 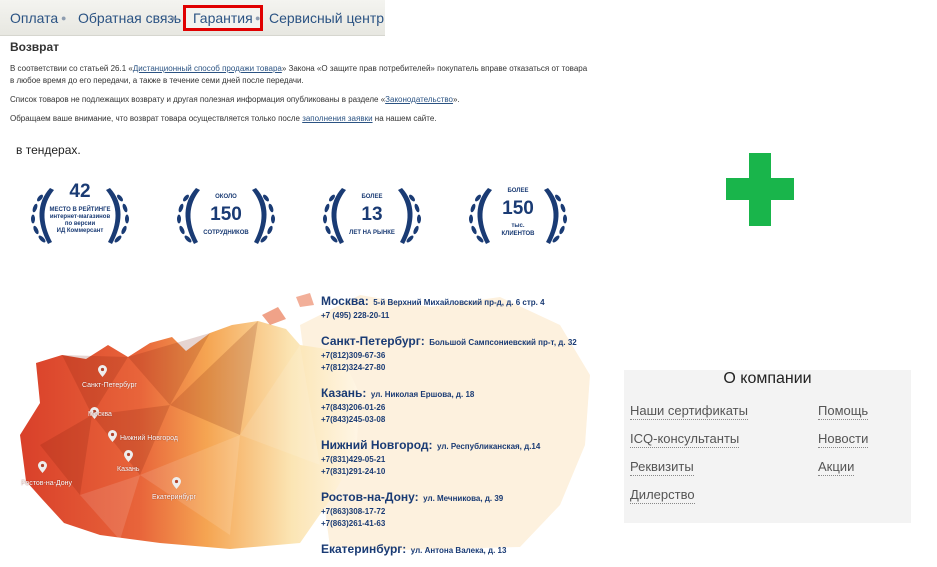 What do you see at coordinates (373, 341) in the screenshot?
I see `office-city: Санкт-Петербург:` at bounding box center [373, 341].